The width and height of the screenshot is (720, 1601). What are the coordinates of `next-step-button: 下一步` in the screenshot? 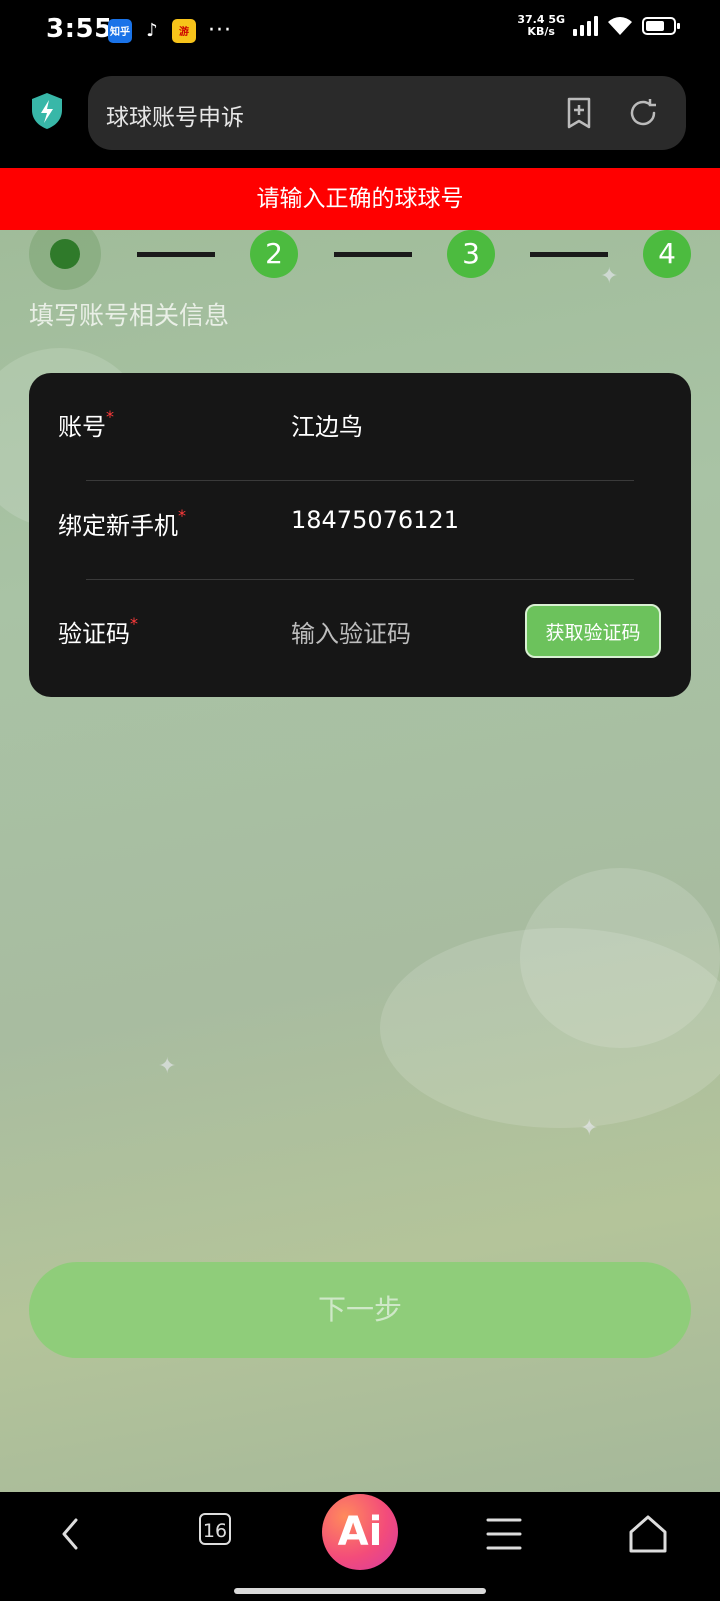 It's located at (360, 1310).